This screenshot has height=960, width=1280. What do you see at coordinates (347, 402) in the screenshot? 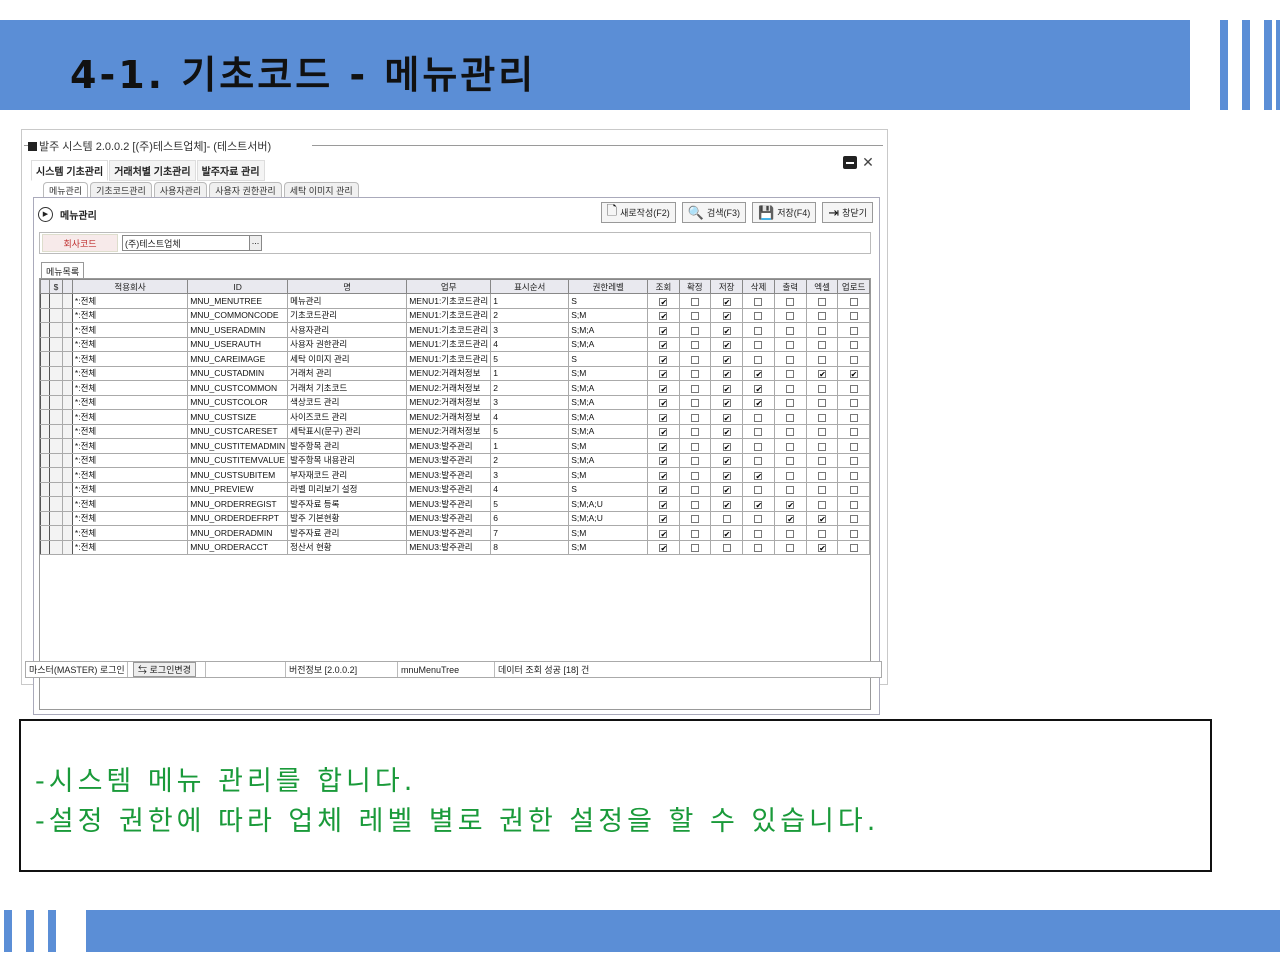
I see `cell-name: 색상코드 관리` at bounding box center [347, 402].